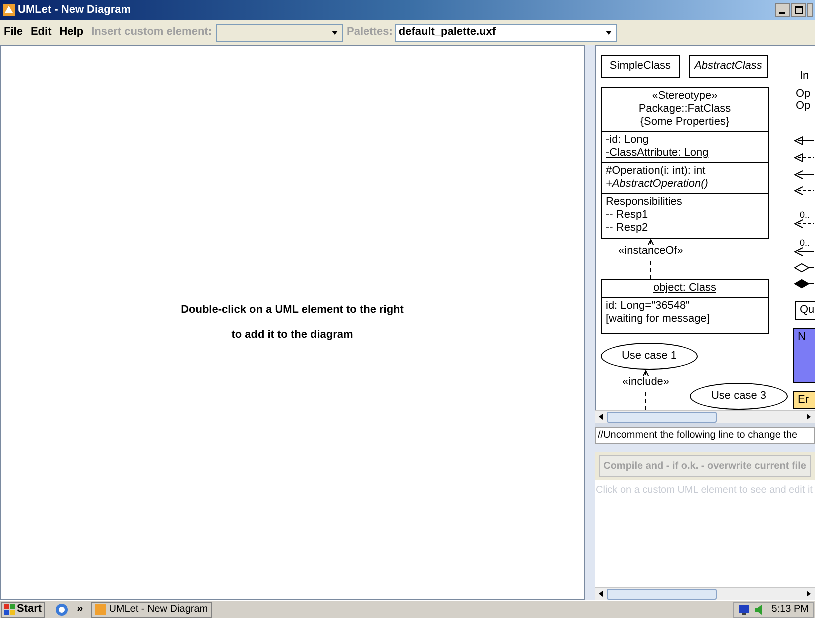 The width and height of the screenshot is (815, 618). What do you see at coordinates (628, 140) in the screenshot?
I see `uml-text: -id: Long` at bounding box center [628, 140].